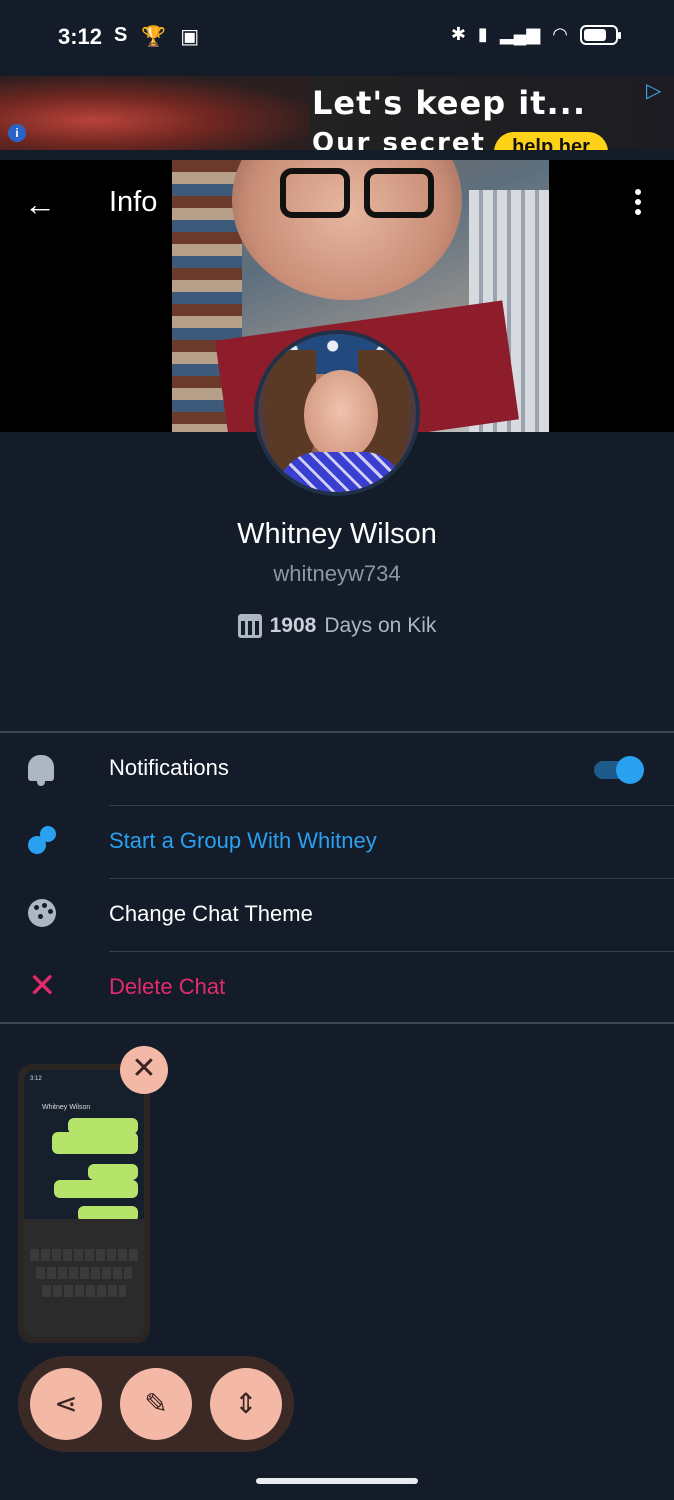 This screenshot has height=1500, width=674. I want to click on adchoices-icon: ▷, so click(657, 90).